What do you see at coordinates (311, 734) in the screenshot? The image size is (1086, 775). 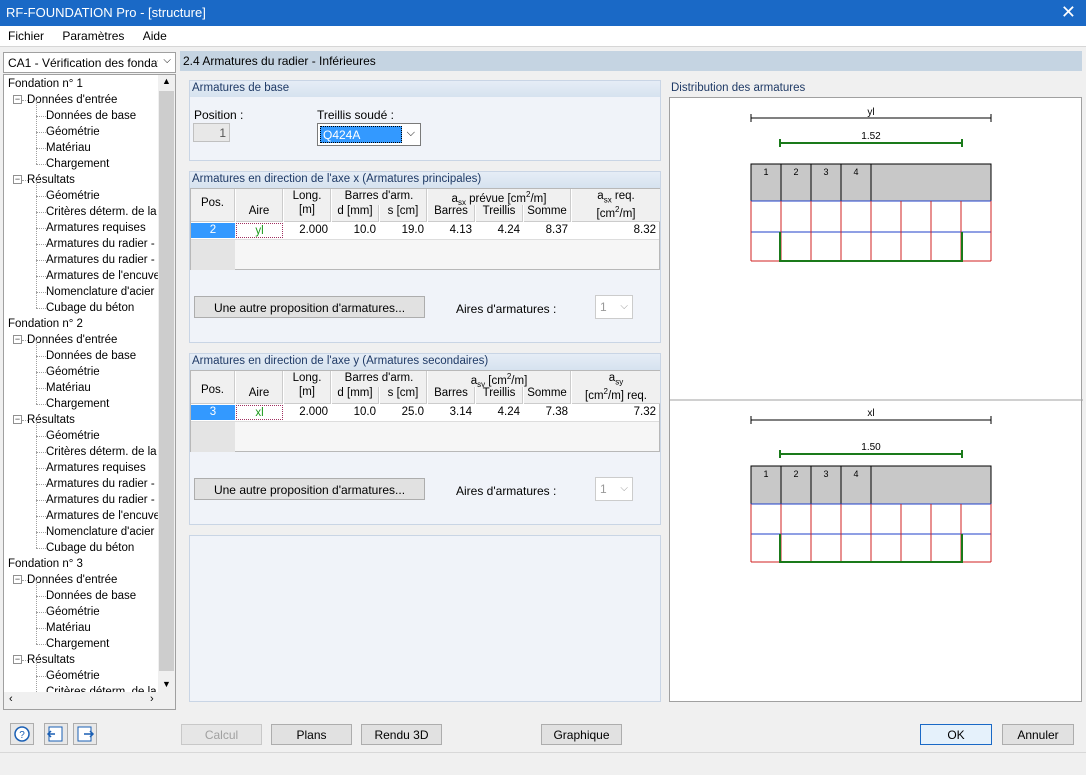 I see `plans-button: Plans` at bounding box center [311, 734].